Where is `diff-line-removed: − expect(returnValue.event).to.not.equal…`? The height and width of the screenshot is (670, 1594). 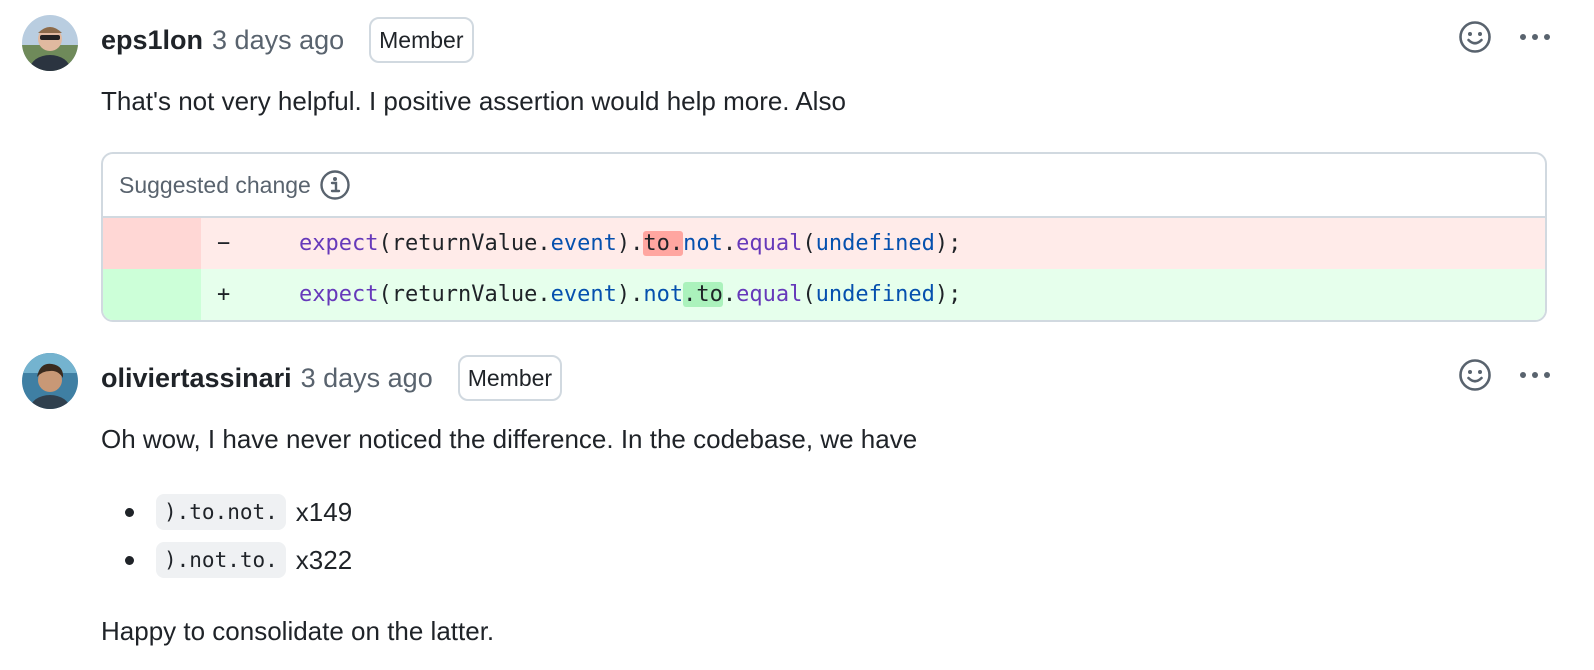 diff-line-removed: − expect(returnValue.event).to.not.equal… is located at coordinates (824, 243).